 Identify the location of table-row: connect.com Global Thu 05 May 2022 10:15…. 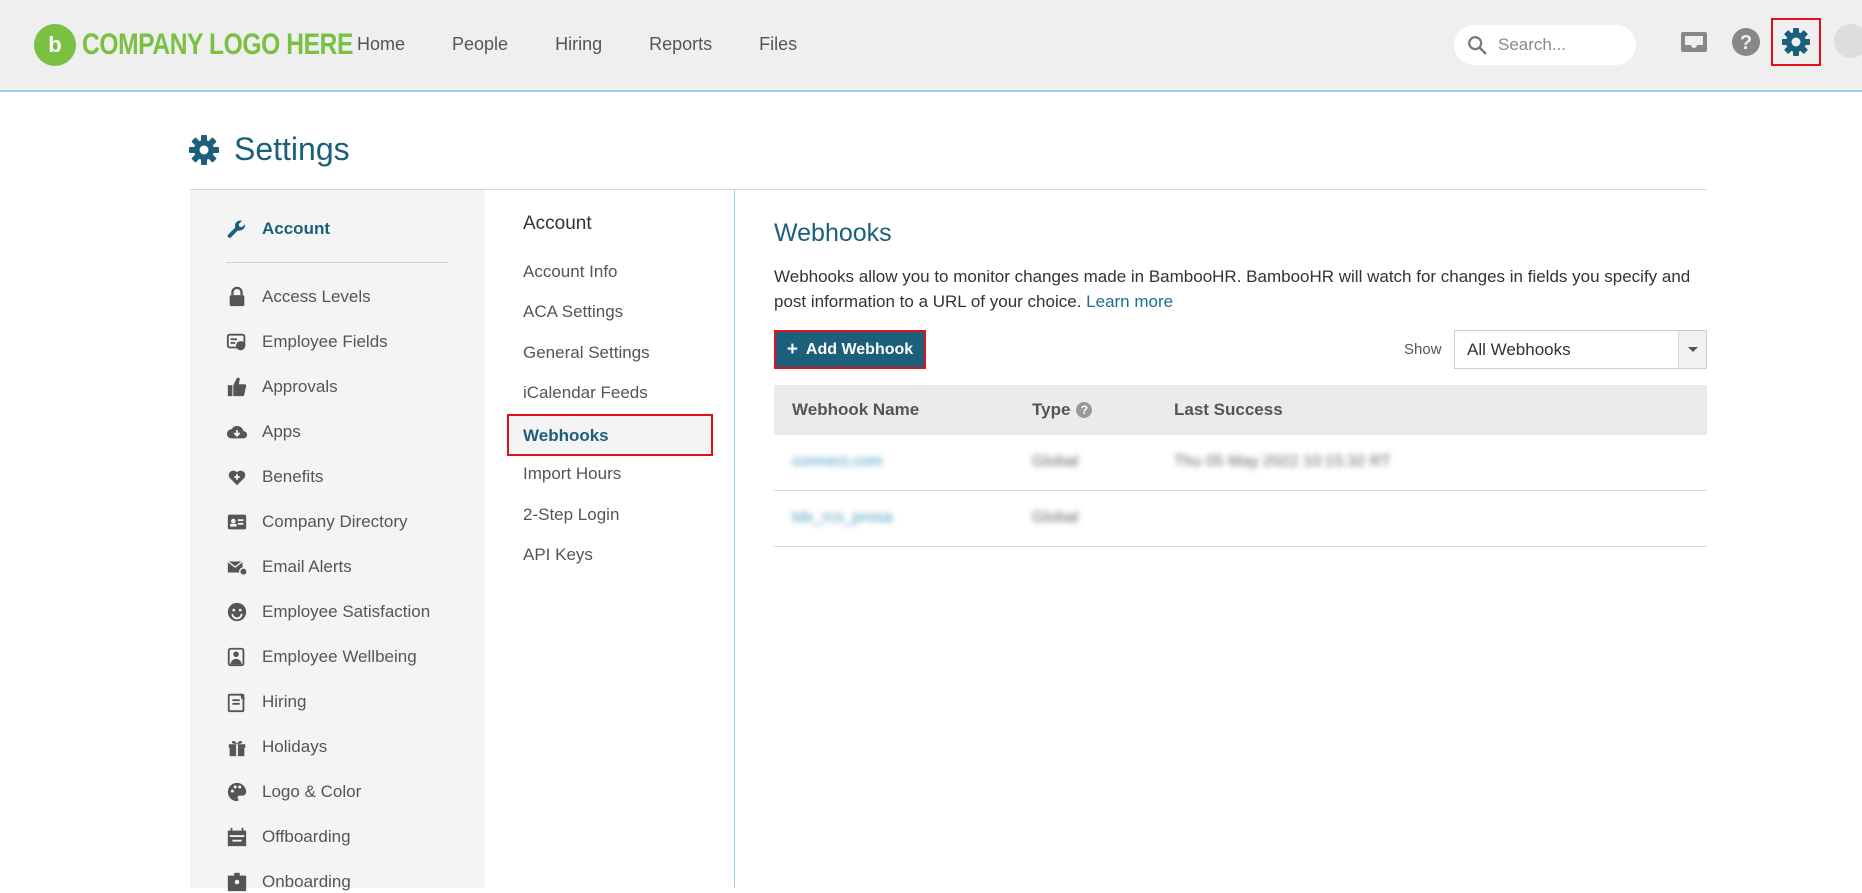
(1240, 463).